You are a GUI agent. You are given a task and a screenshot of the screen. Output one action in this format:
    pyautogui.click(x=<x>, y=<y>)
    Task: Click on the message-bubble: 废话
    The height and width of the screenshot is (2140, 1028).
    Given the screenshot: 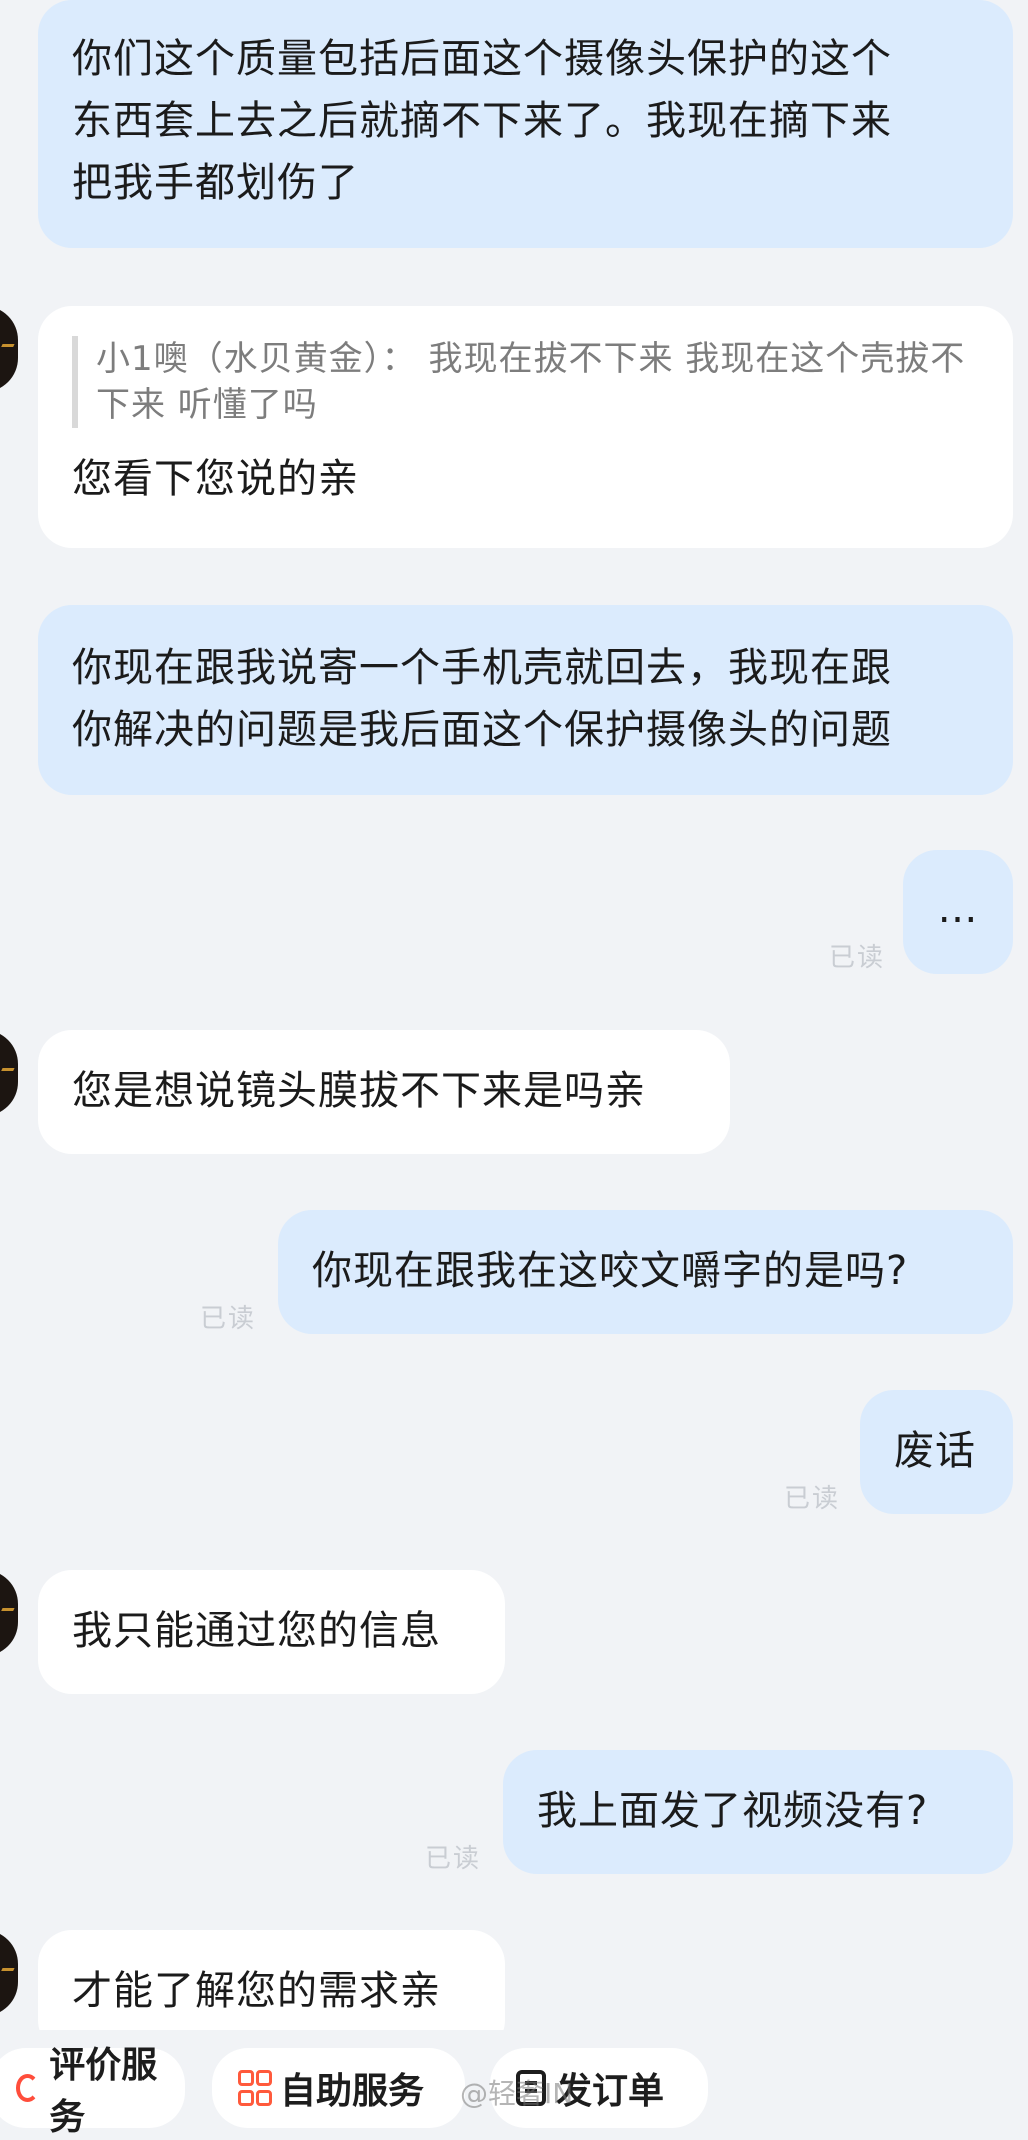 What is the action you would take?
    pyautogui.click(x=936, y=1452)
    